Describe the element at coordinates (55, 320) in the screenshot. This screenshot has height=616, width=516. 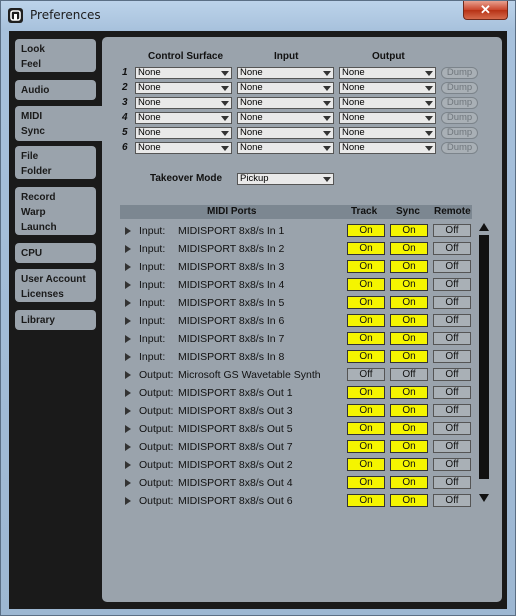
I see `sidebar-tab-library: Library` at that location.